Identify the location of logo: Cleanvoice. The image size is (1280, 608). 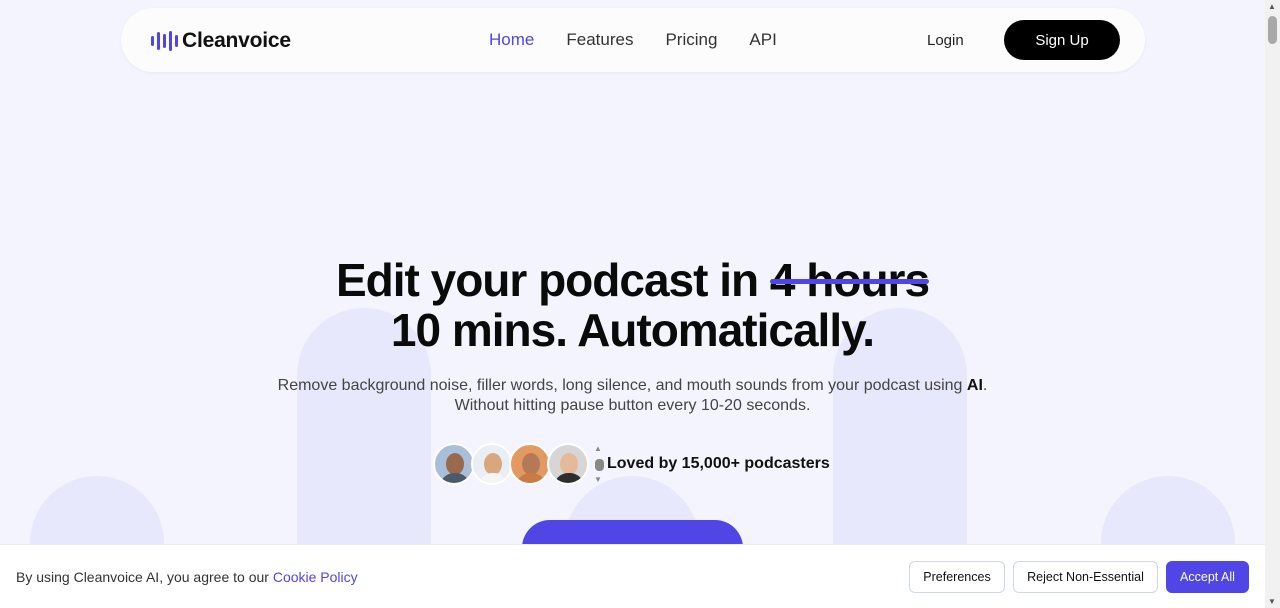
(221, 41).